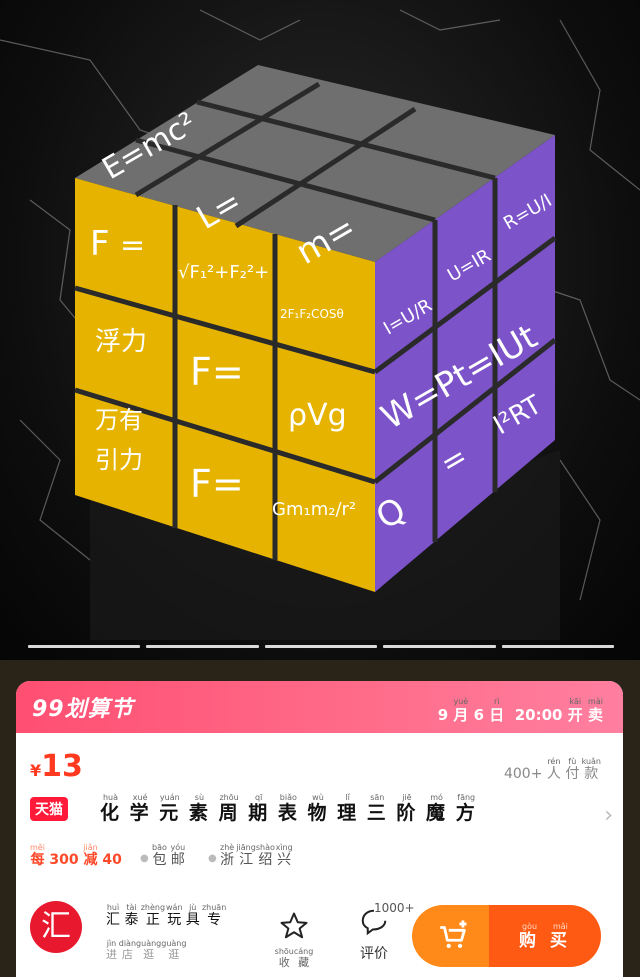  What do you see at coordinates (49, 809) in the screenshot?
I see `tmall-badge: 天猫` at bounding box center [49, 809].